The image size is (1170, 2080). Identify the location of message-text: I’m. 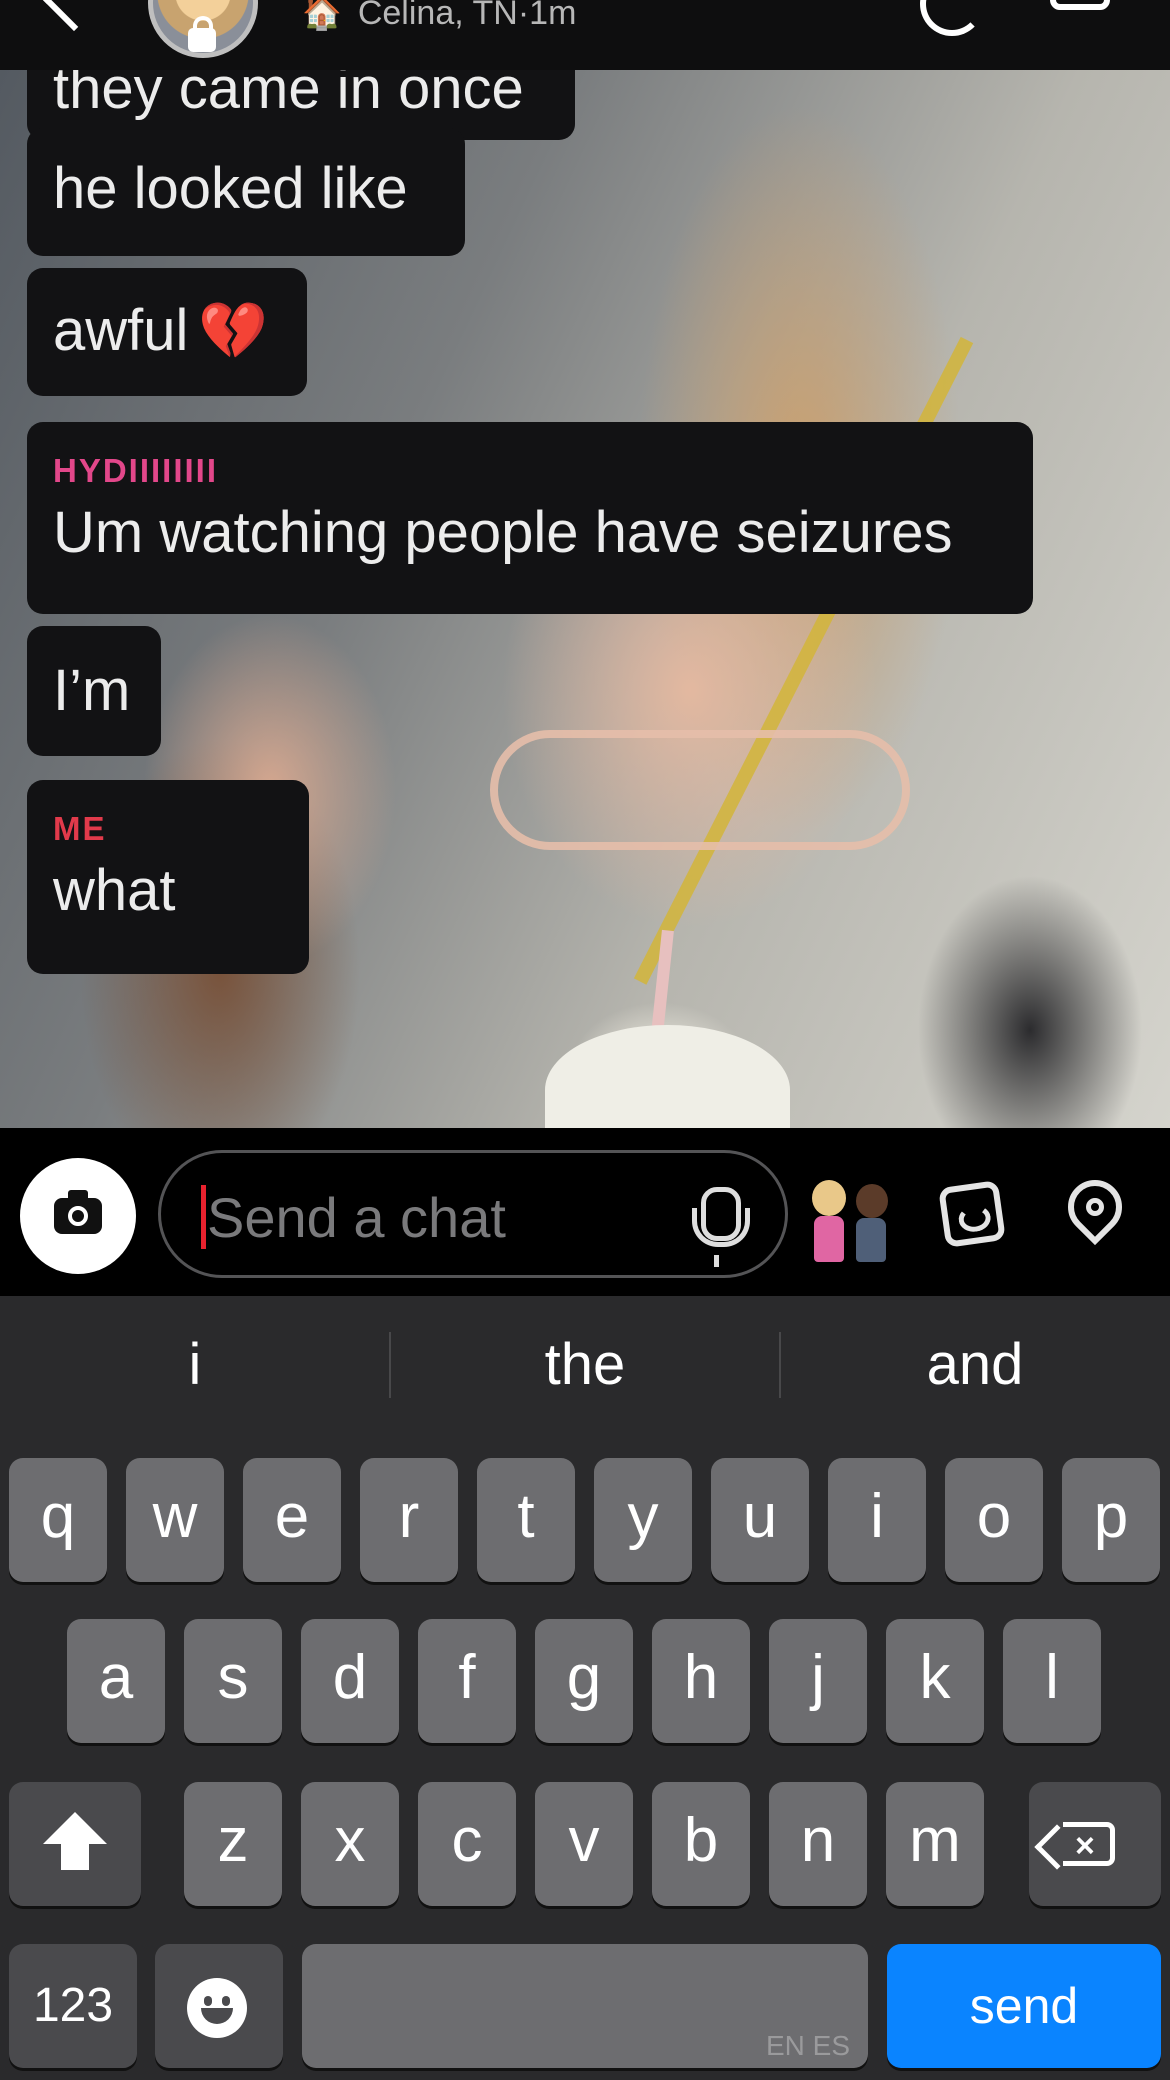
(92, 690).